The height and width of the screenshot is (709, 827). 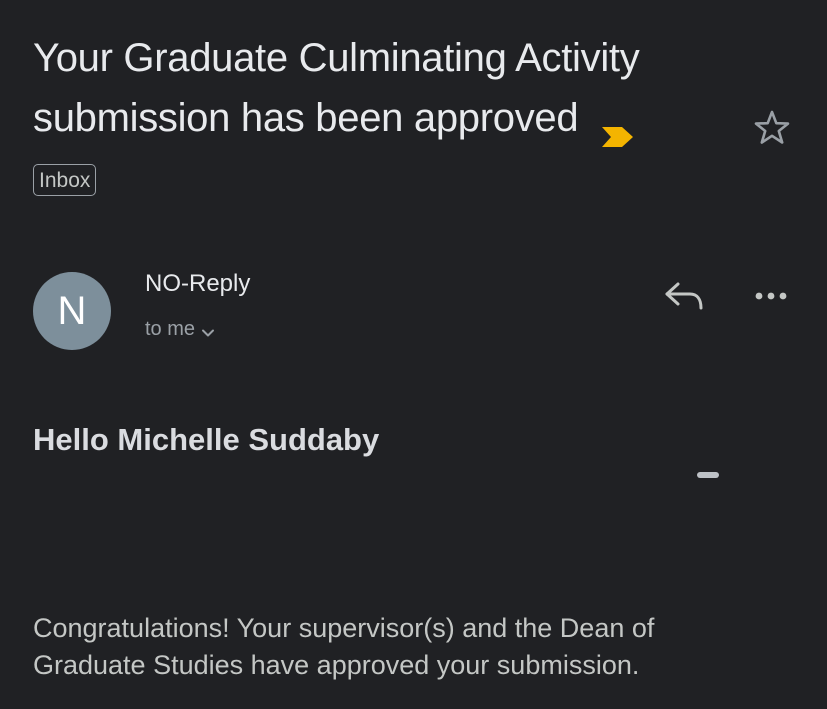 What do you see at coordinates (198, 283) in the screenshot?
I see `sender-name: NO-Reply` at bounding box center [198, 283].